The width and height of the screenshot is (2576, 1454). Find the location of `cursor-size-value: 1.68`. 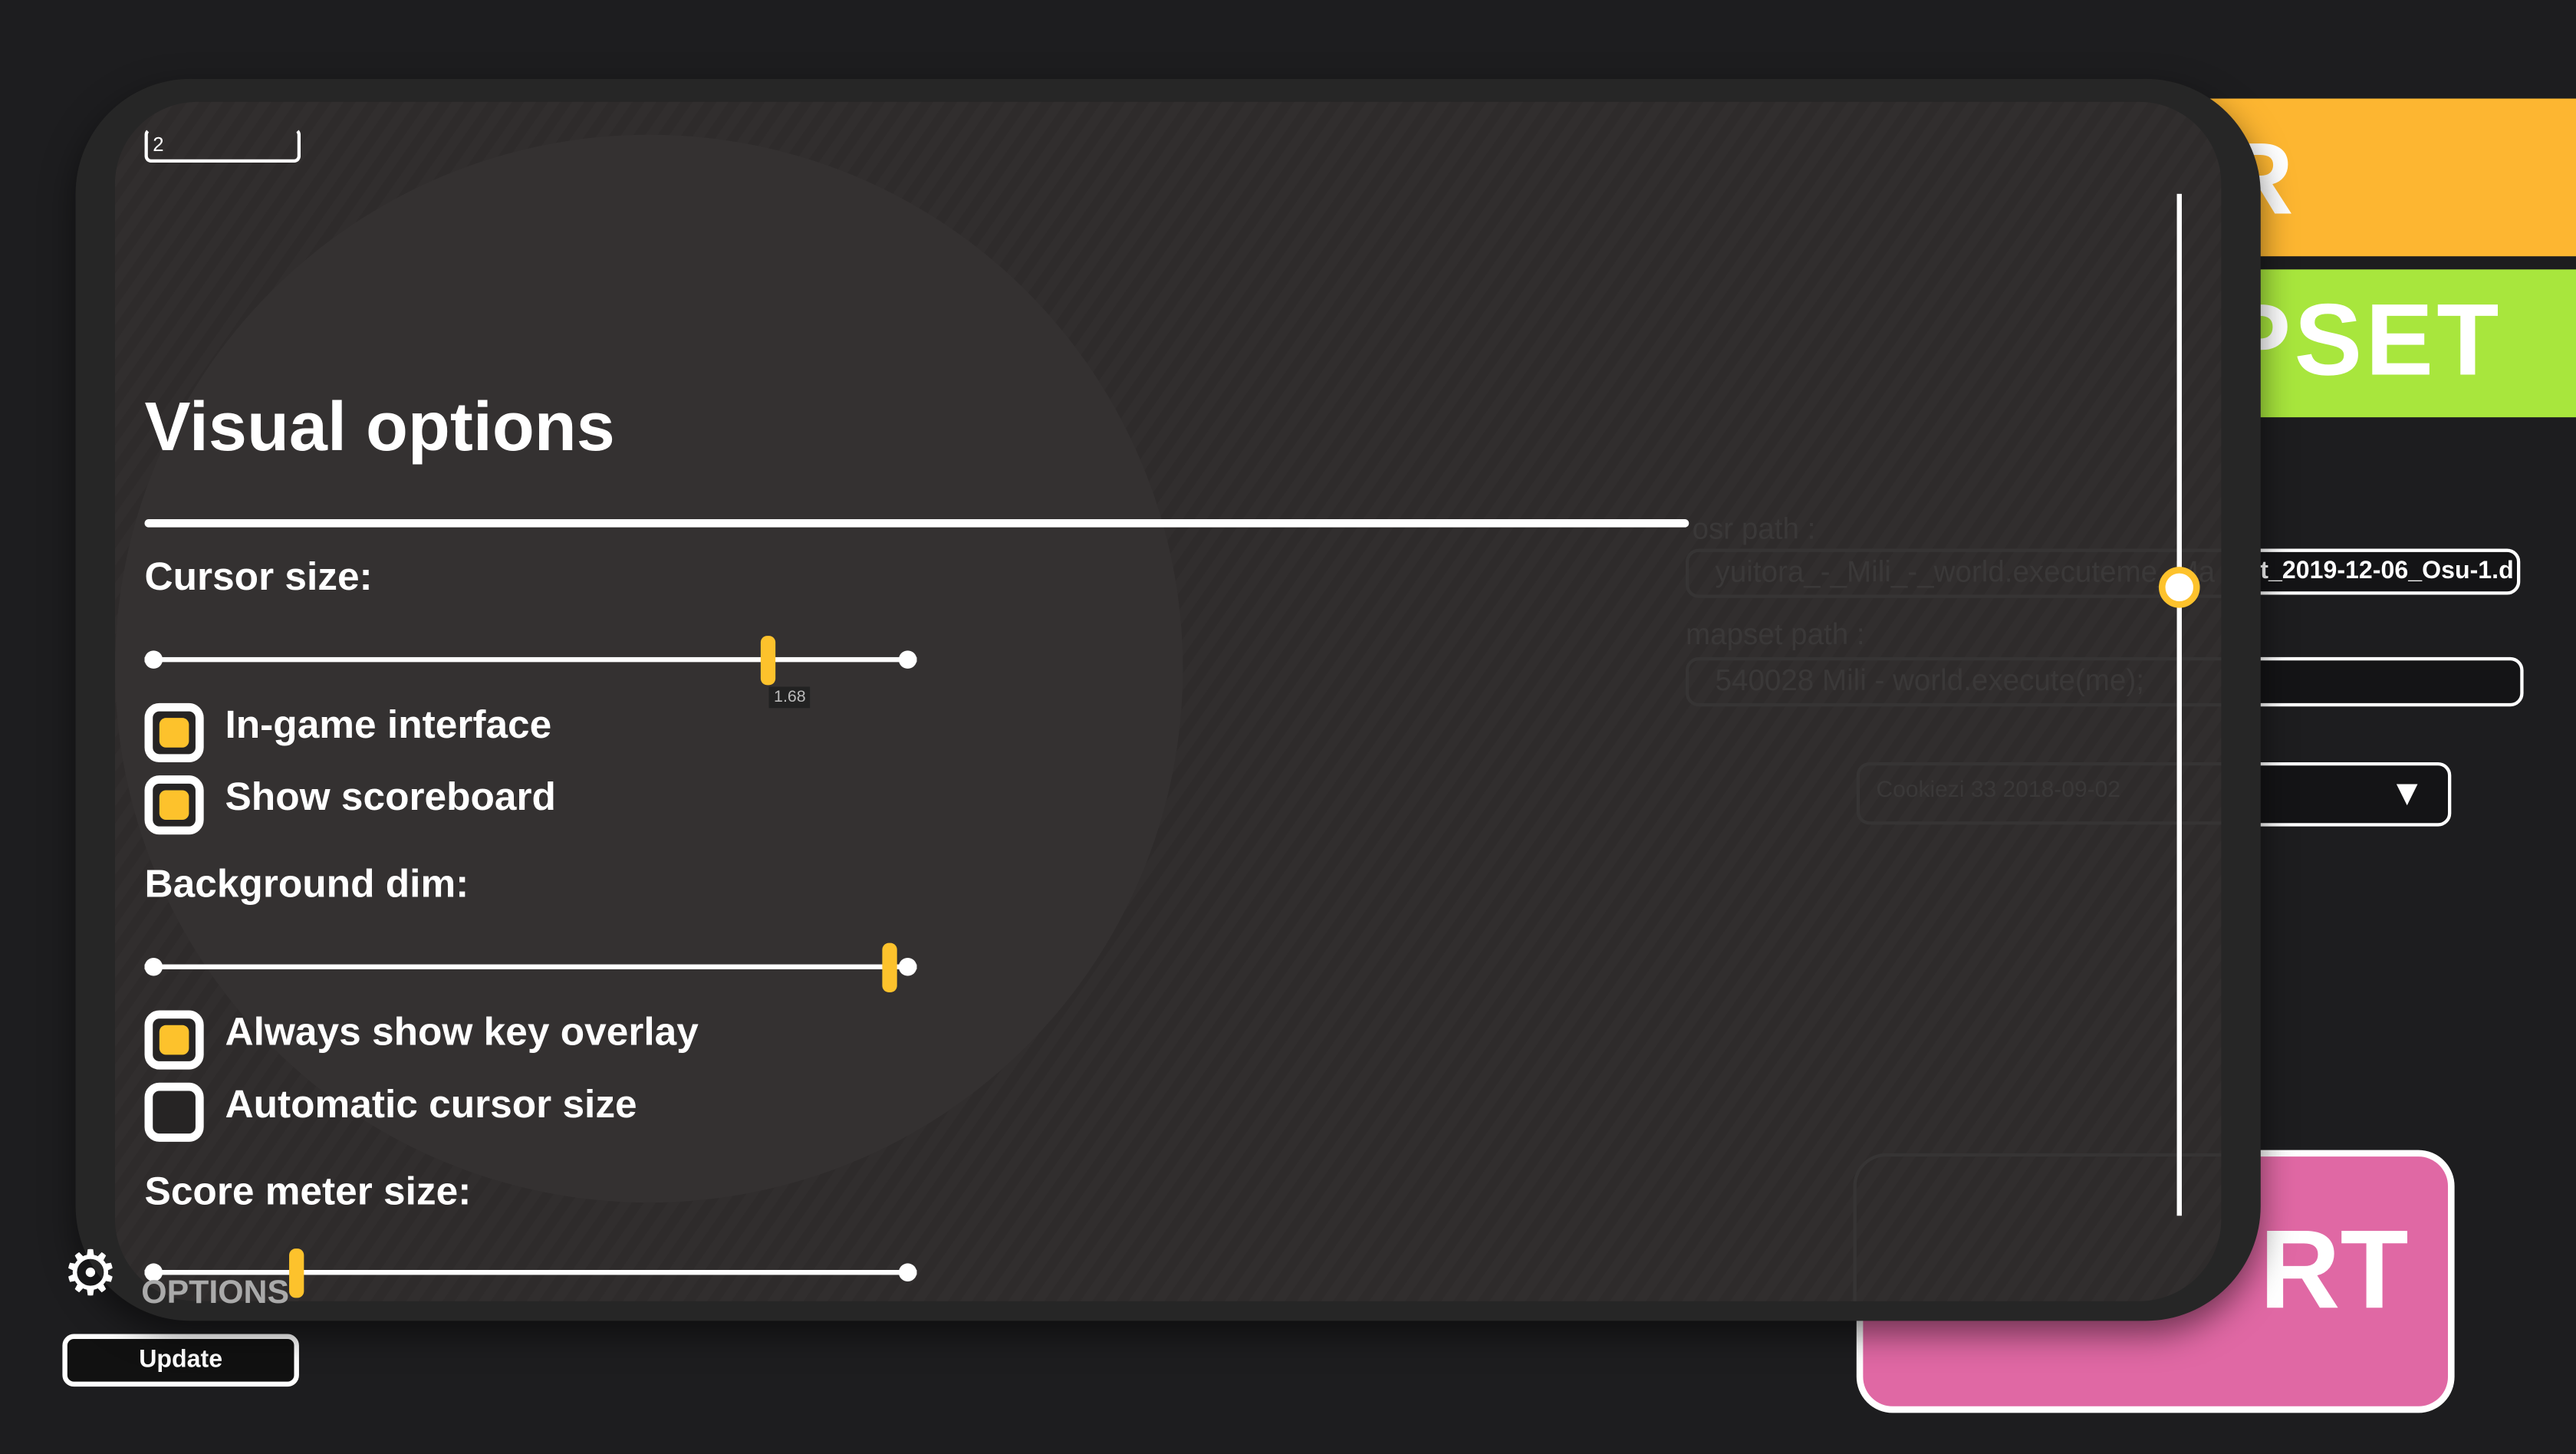

cursor-size-value: 1.68 is located at coordinates (789, 697).